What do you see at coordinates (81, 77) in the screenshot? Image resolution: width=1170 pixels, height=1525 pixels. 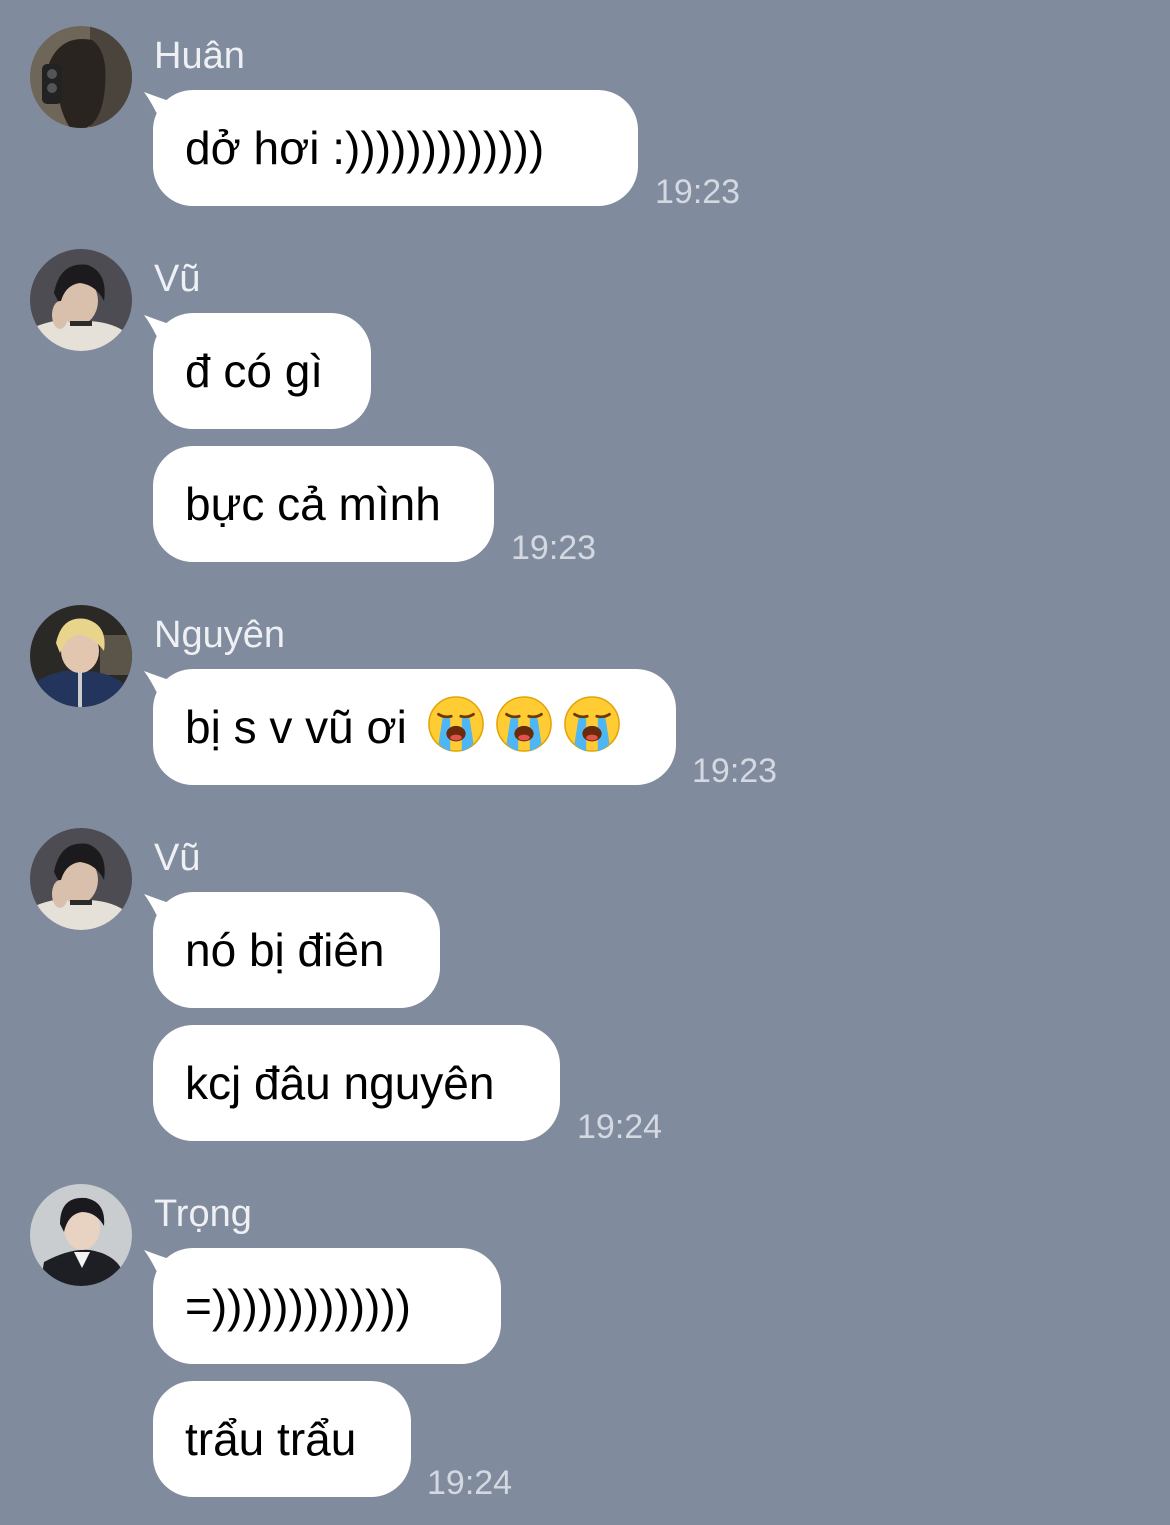 I see `avatar-huan` at bounding box center [81, 77].